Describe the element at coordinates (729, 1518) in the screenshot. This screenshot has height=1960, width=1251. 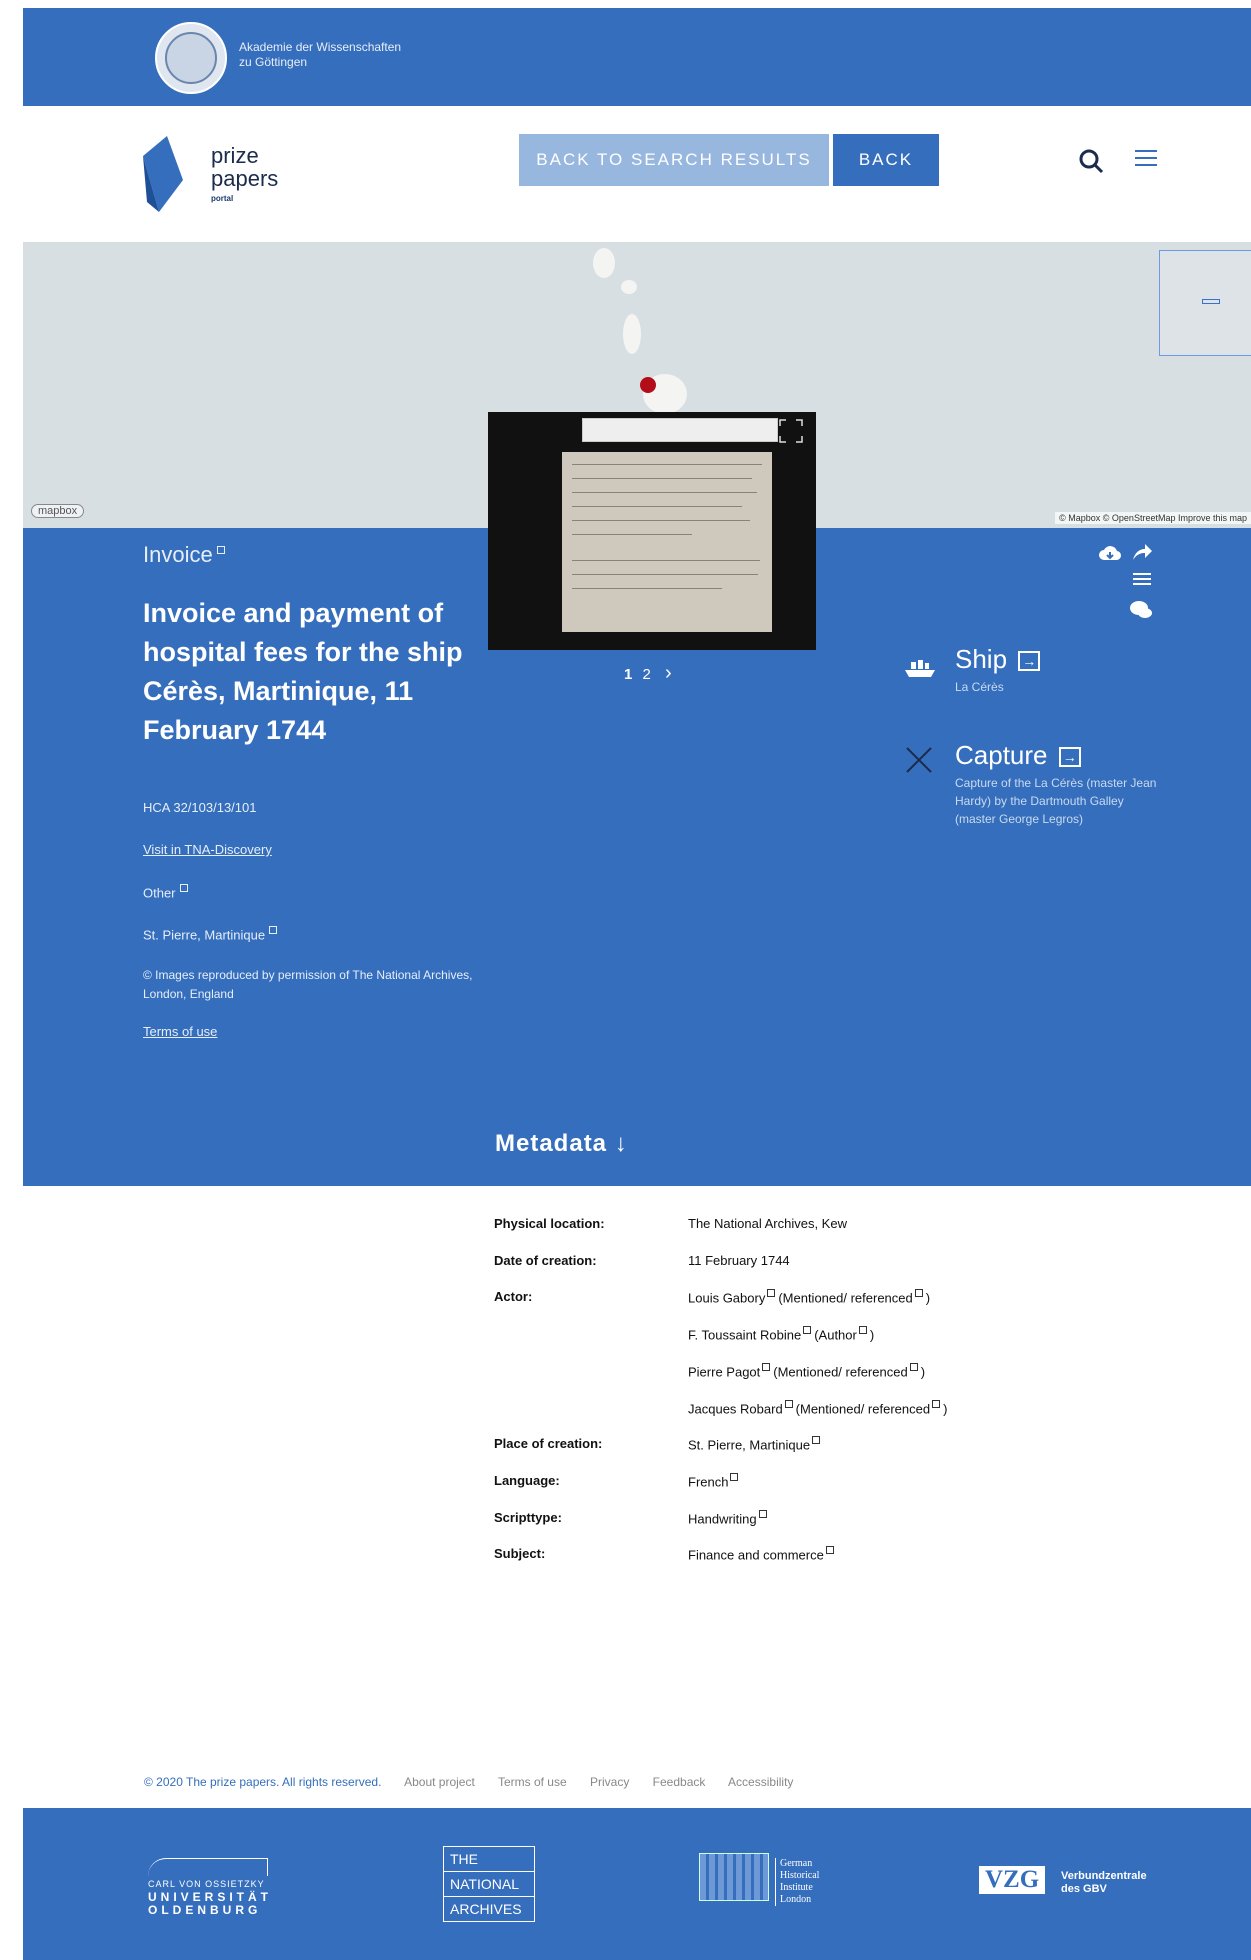
I see `metadata-value: Handwriting` at that location.